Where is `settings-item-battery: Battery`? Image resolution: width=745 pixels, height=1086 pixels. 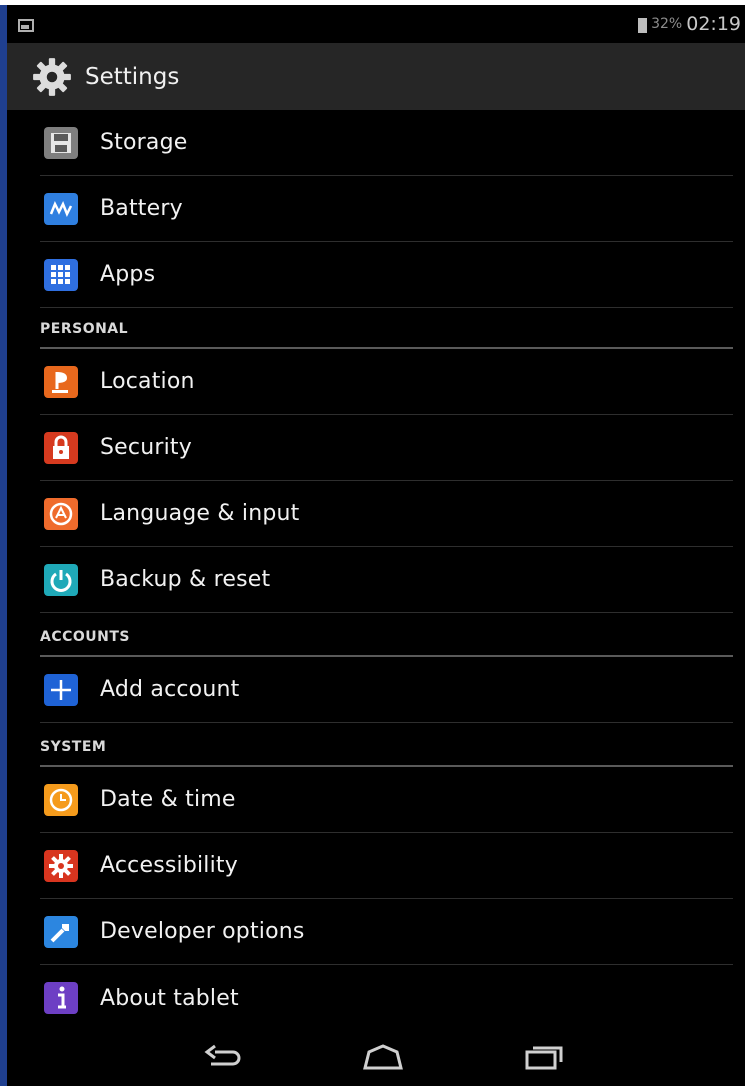
settings-item-battery: Battery is located at coordinates (386, 209).